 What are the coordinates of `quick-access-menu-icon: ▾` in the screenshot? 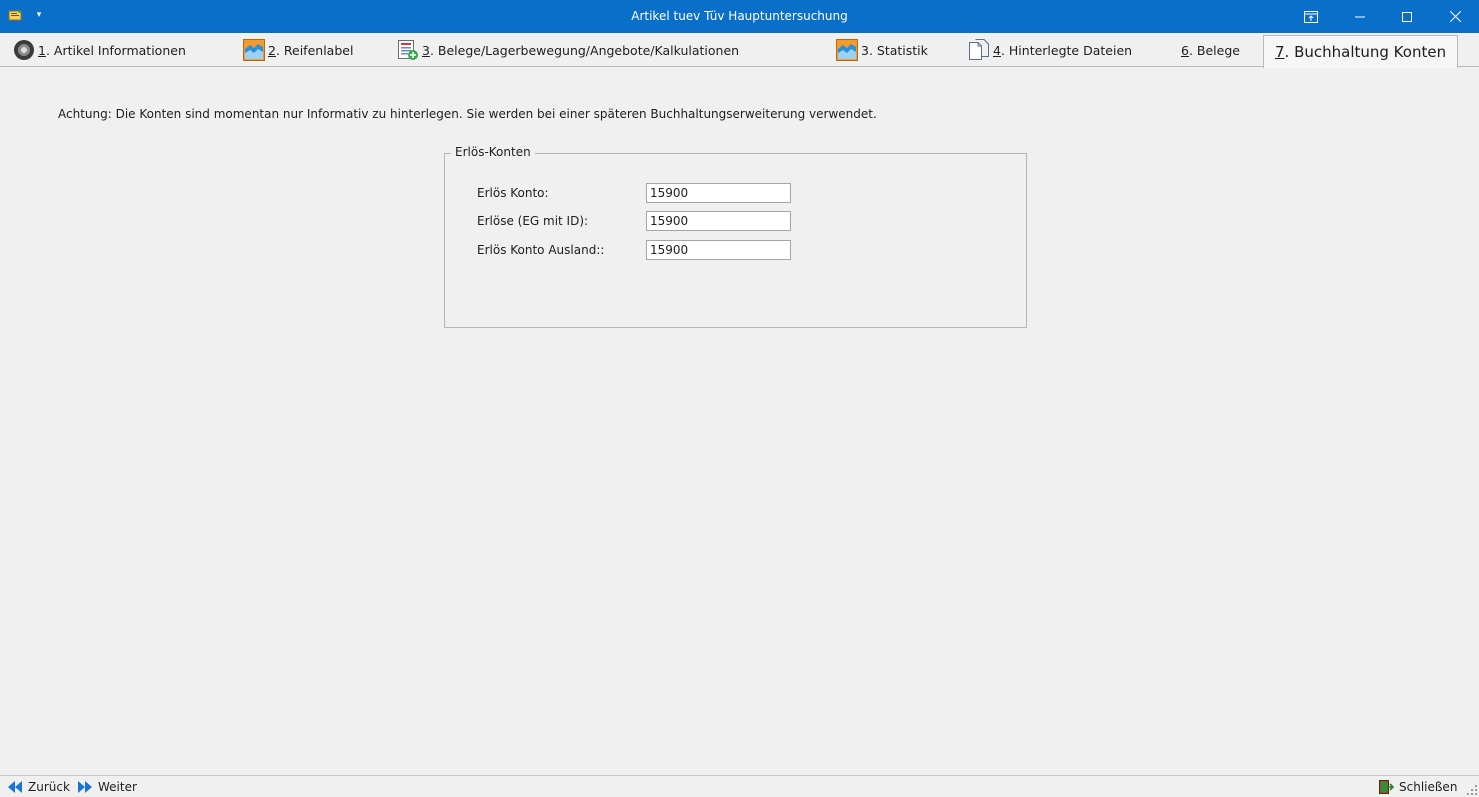 It's located at (39, 15).